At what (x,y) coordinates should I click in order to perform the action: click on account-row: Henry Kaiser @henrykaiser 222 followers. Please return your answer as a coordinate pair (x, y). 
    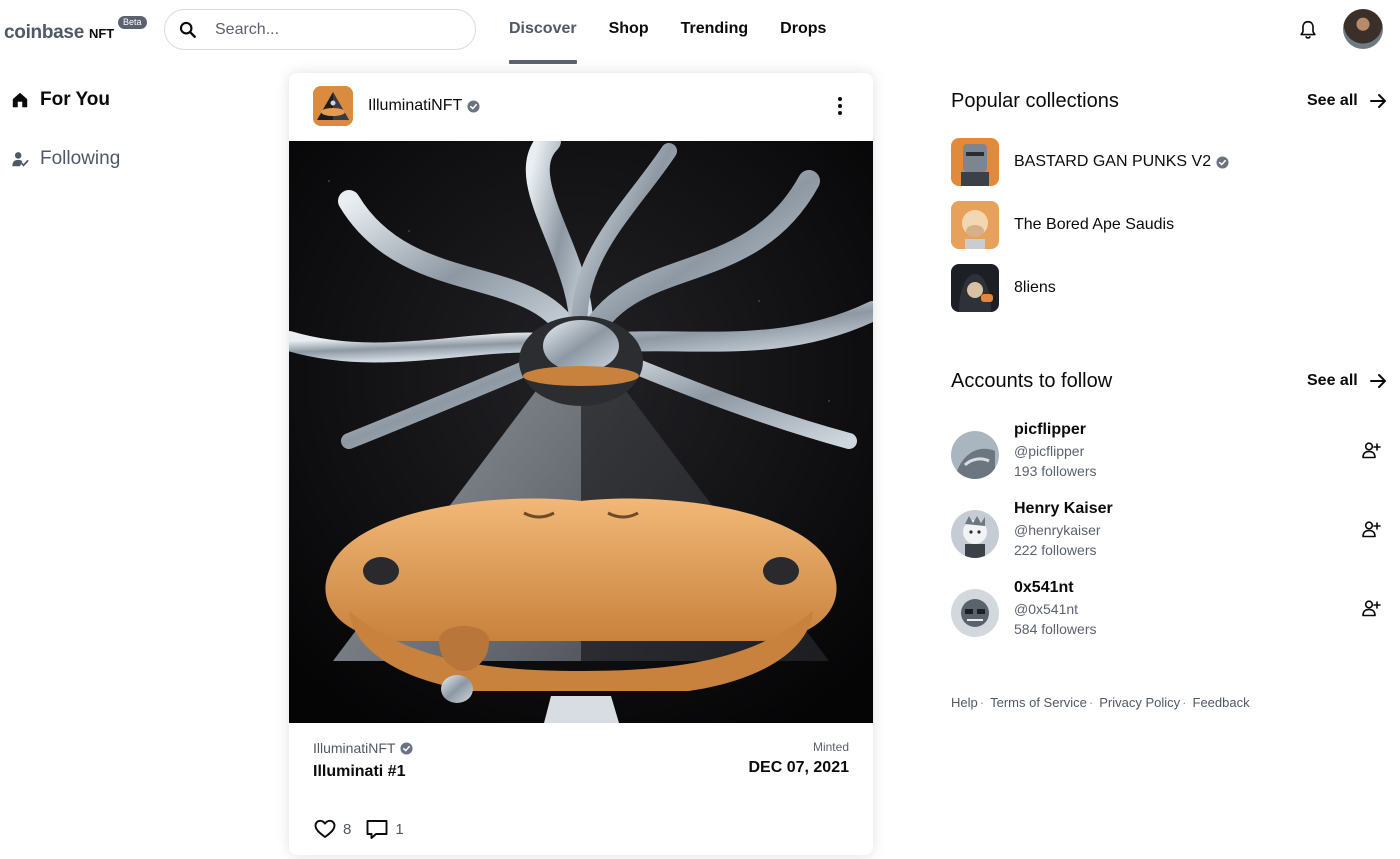
    Looking at the image, I should click on (1171, 530).